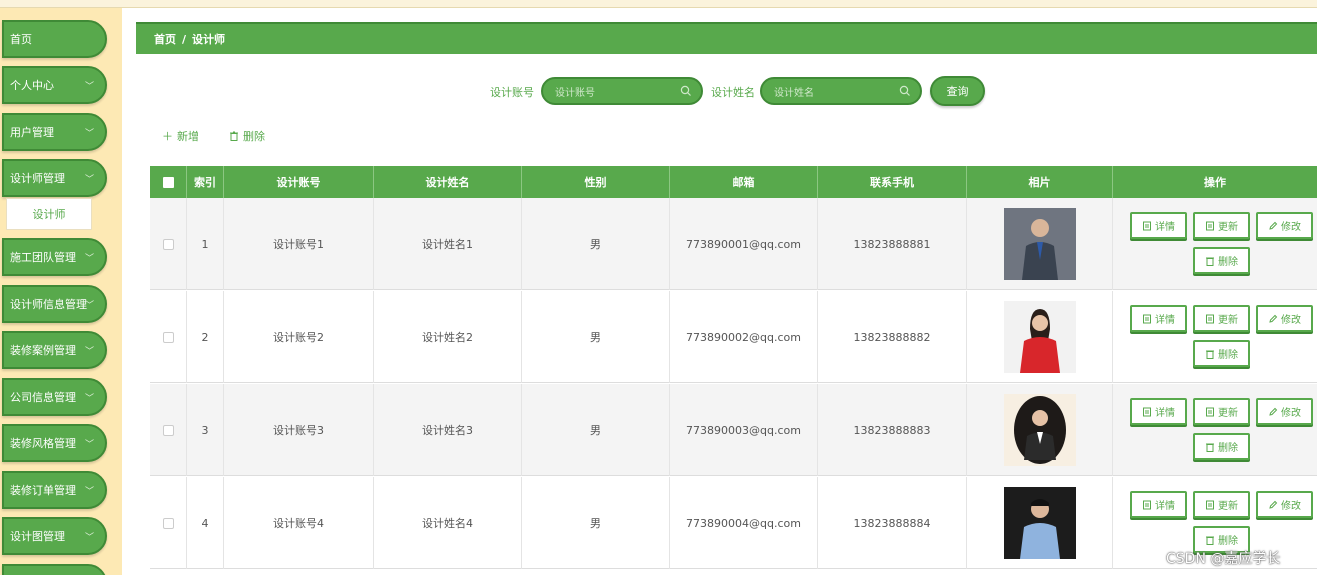 The image size is (1317, 575). I want to click on account-label: 设计账号, so click(512, 92).